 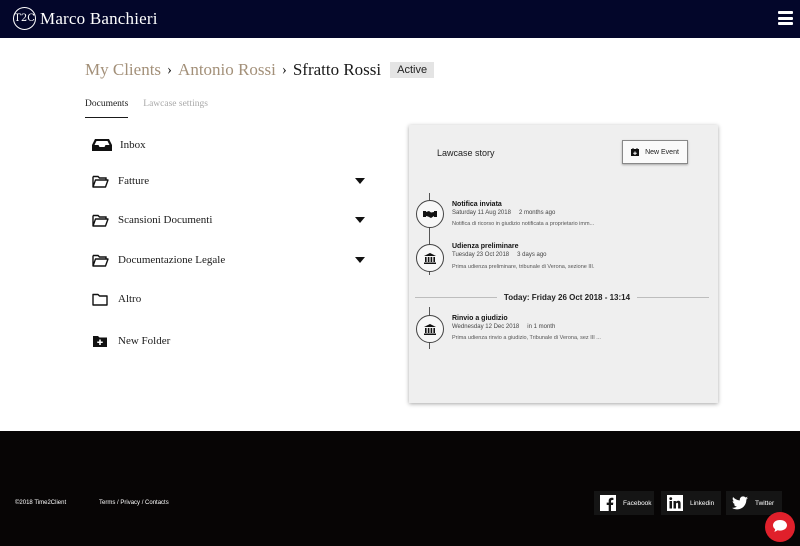 What do you see at coordinates (144, 341) in the screenshot?
I see `folder-label: New Folder` at bounding box center [144, 341].